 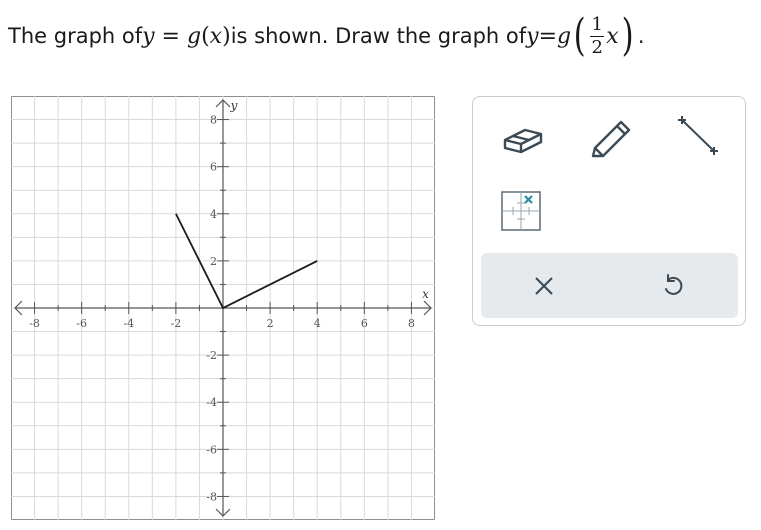 I want to click on x-tick-label: -6, so click(x=81, y=323).